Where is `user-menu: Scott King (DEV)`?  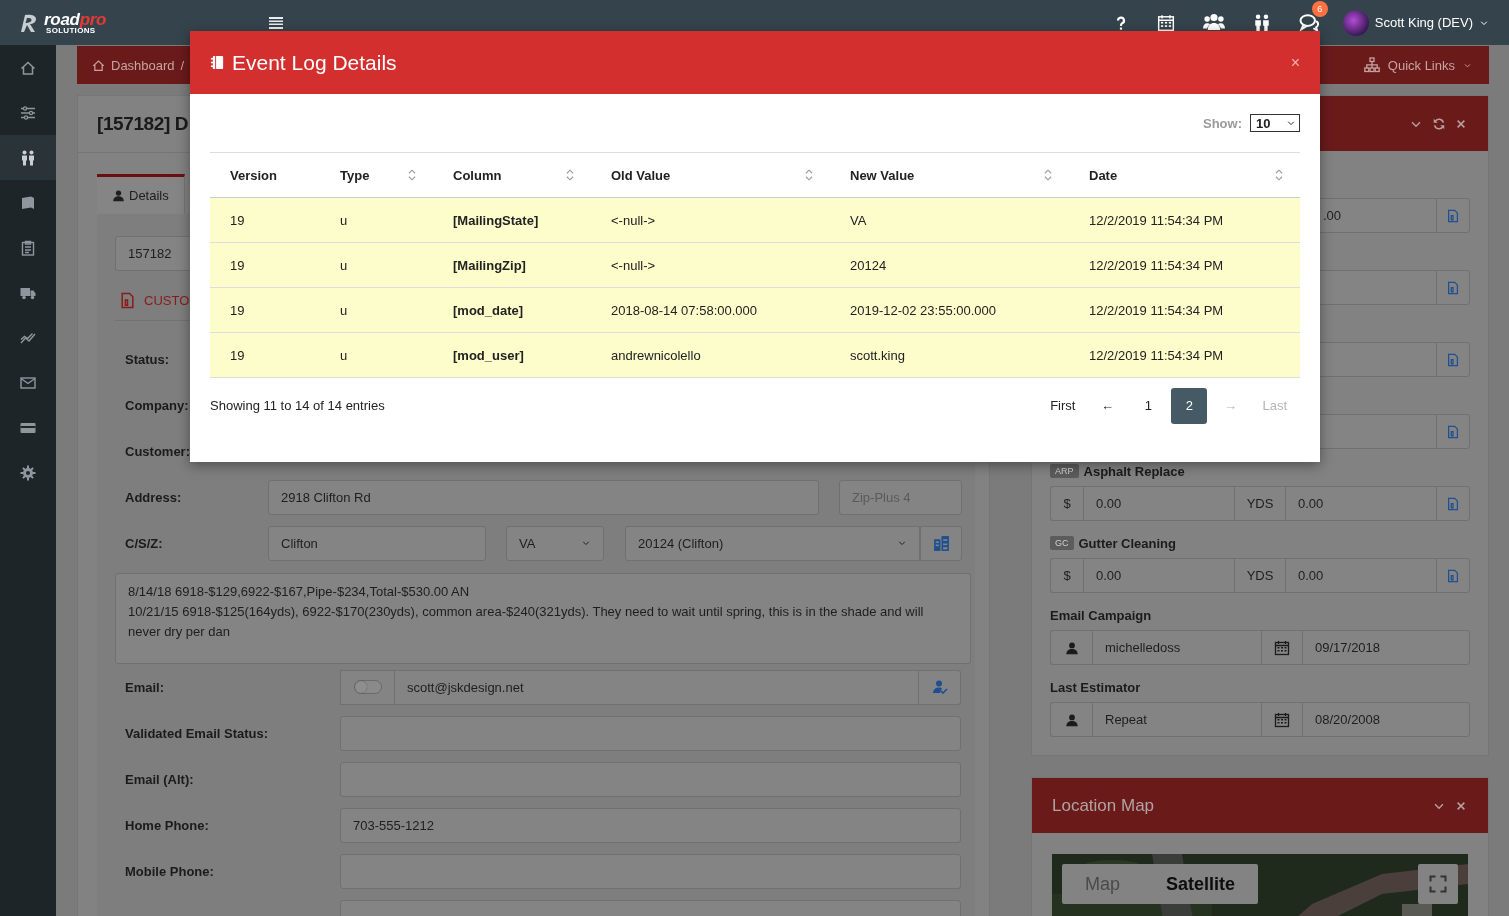
user-menu: Scott King (DEV) is located at coordinates (1415, 22).